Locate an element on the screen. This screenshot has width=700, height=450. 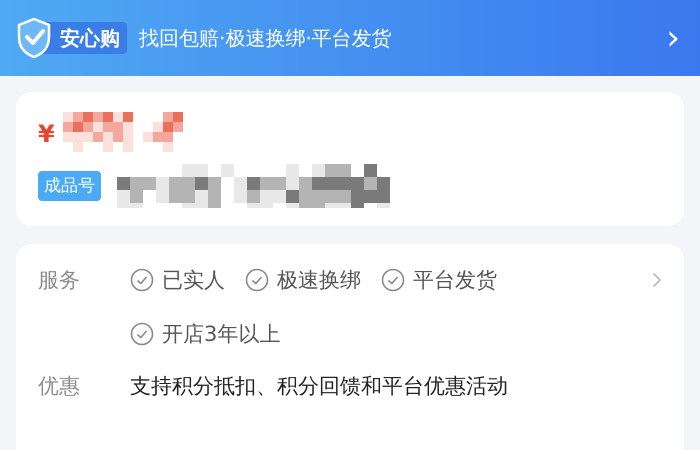
tagline: 找回包赔·极速换绑·平台发货 is located at coordinates (266, 38).